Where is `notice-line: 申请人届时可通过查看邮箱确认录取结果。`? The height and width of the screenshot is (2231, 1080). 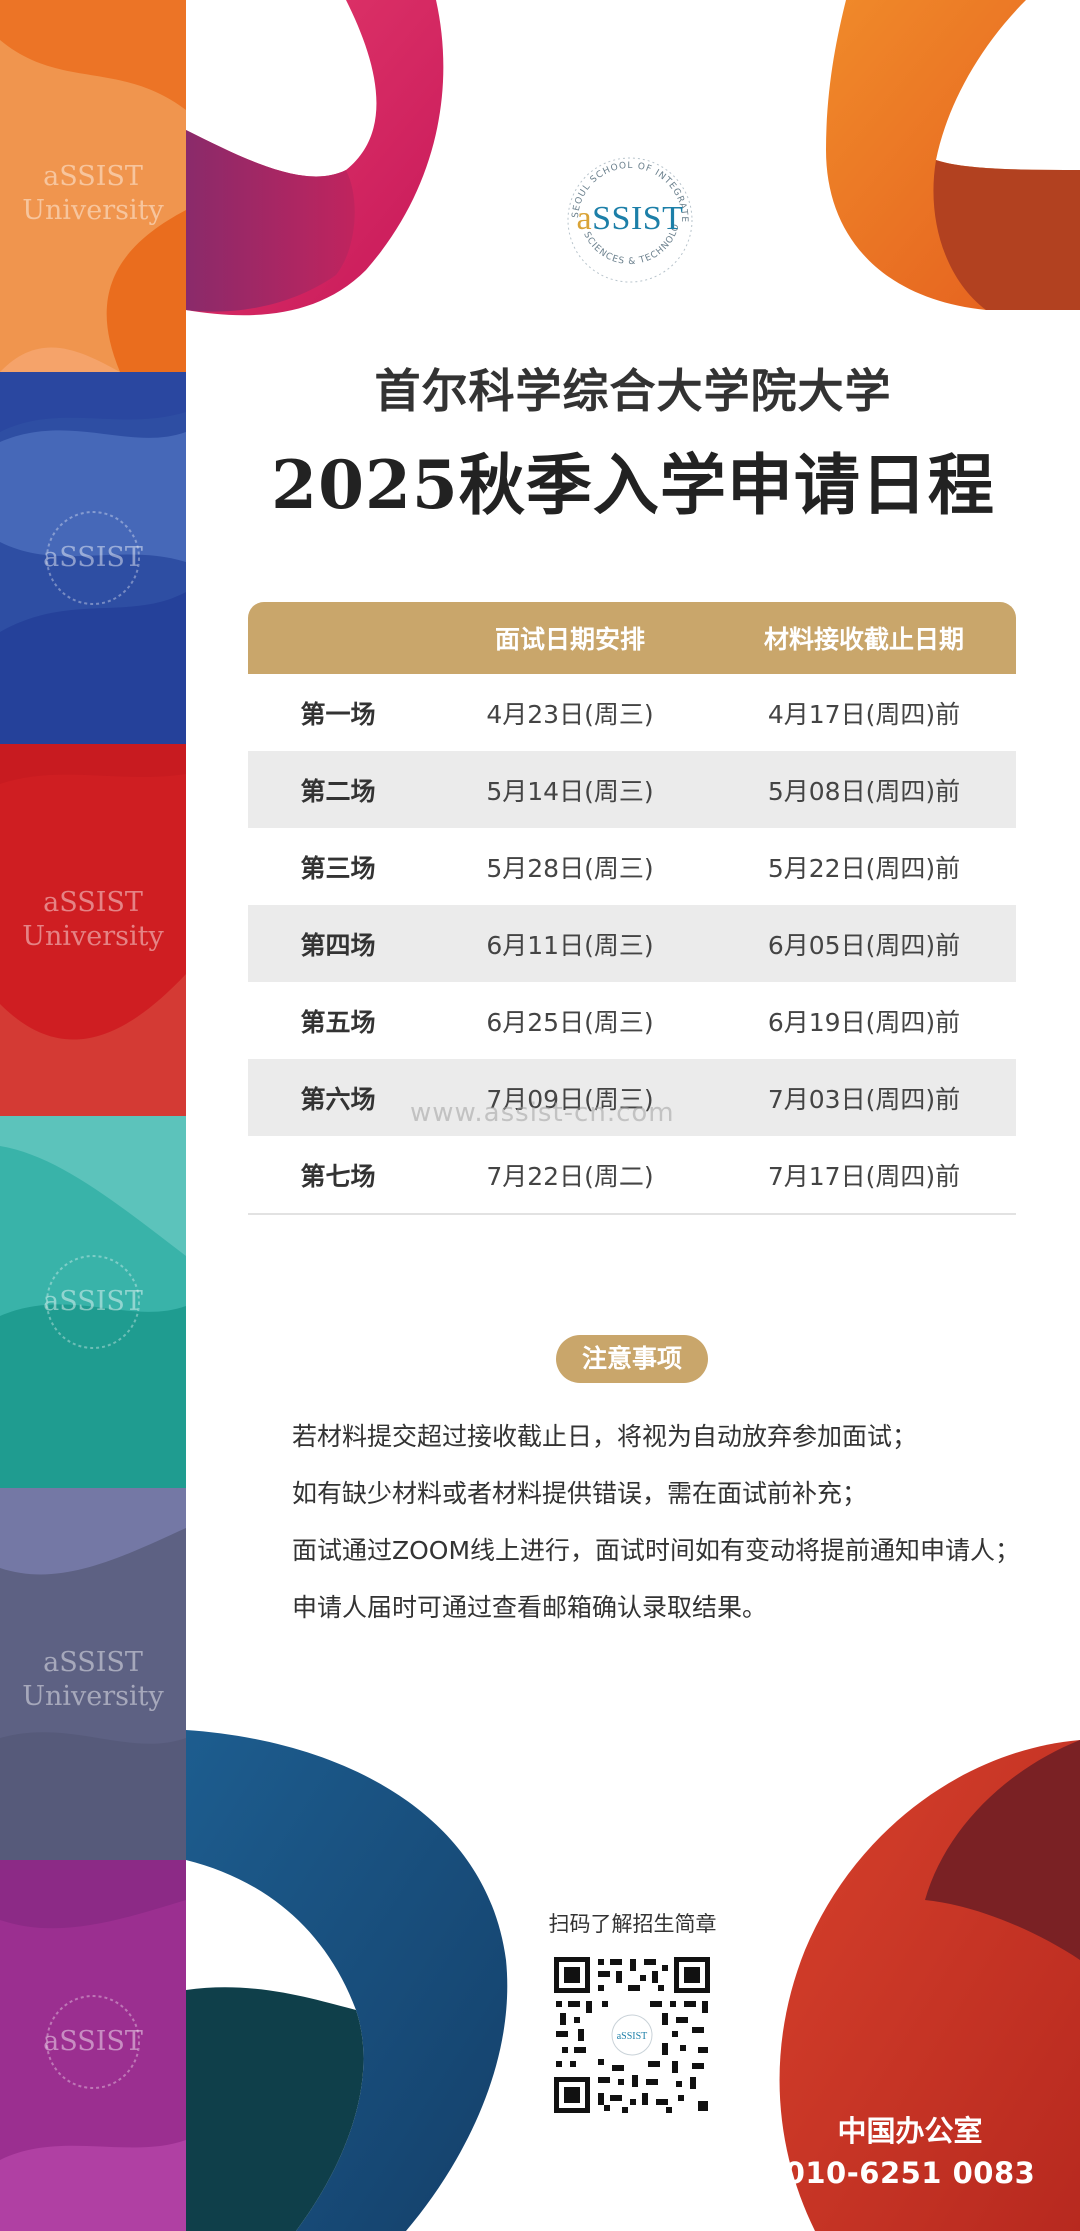
notice-line: 申请人届时可通过查看邮箱确认录取结果。 is located at coordinates (530, 1607).